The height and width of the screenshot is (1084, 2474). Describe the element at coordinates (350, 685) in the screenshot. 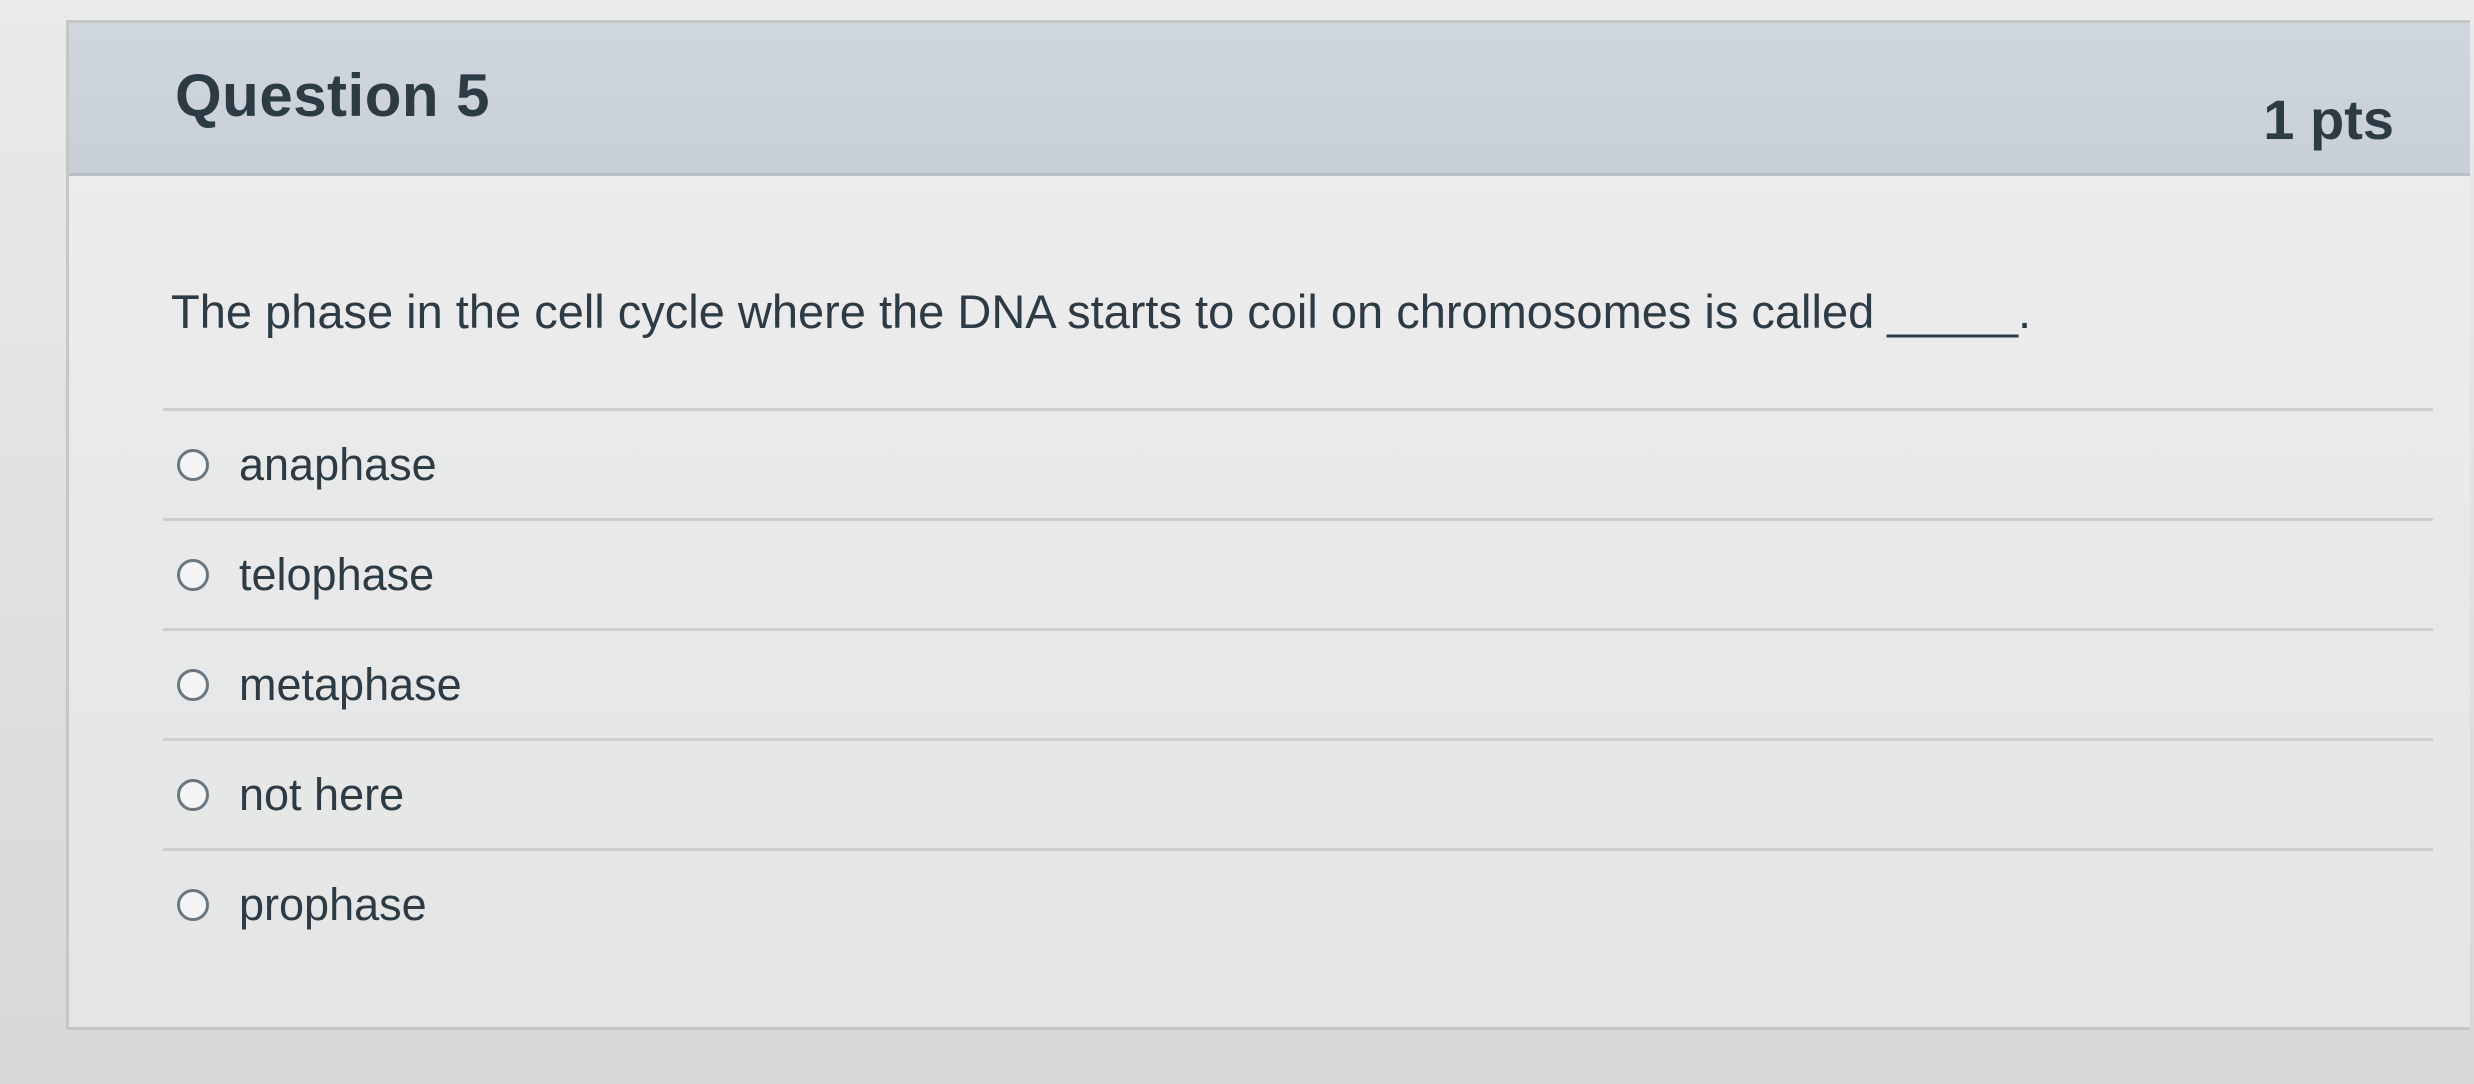

I see `answer-label: metaphase` at that location.